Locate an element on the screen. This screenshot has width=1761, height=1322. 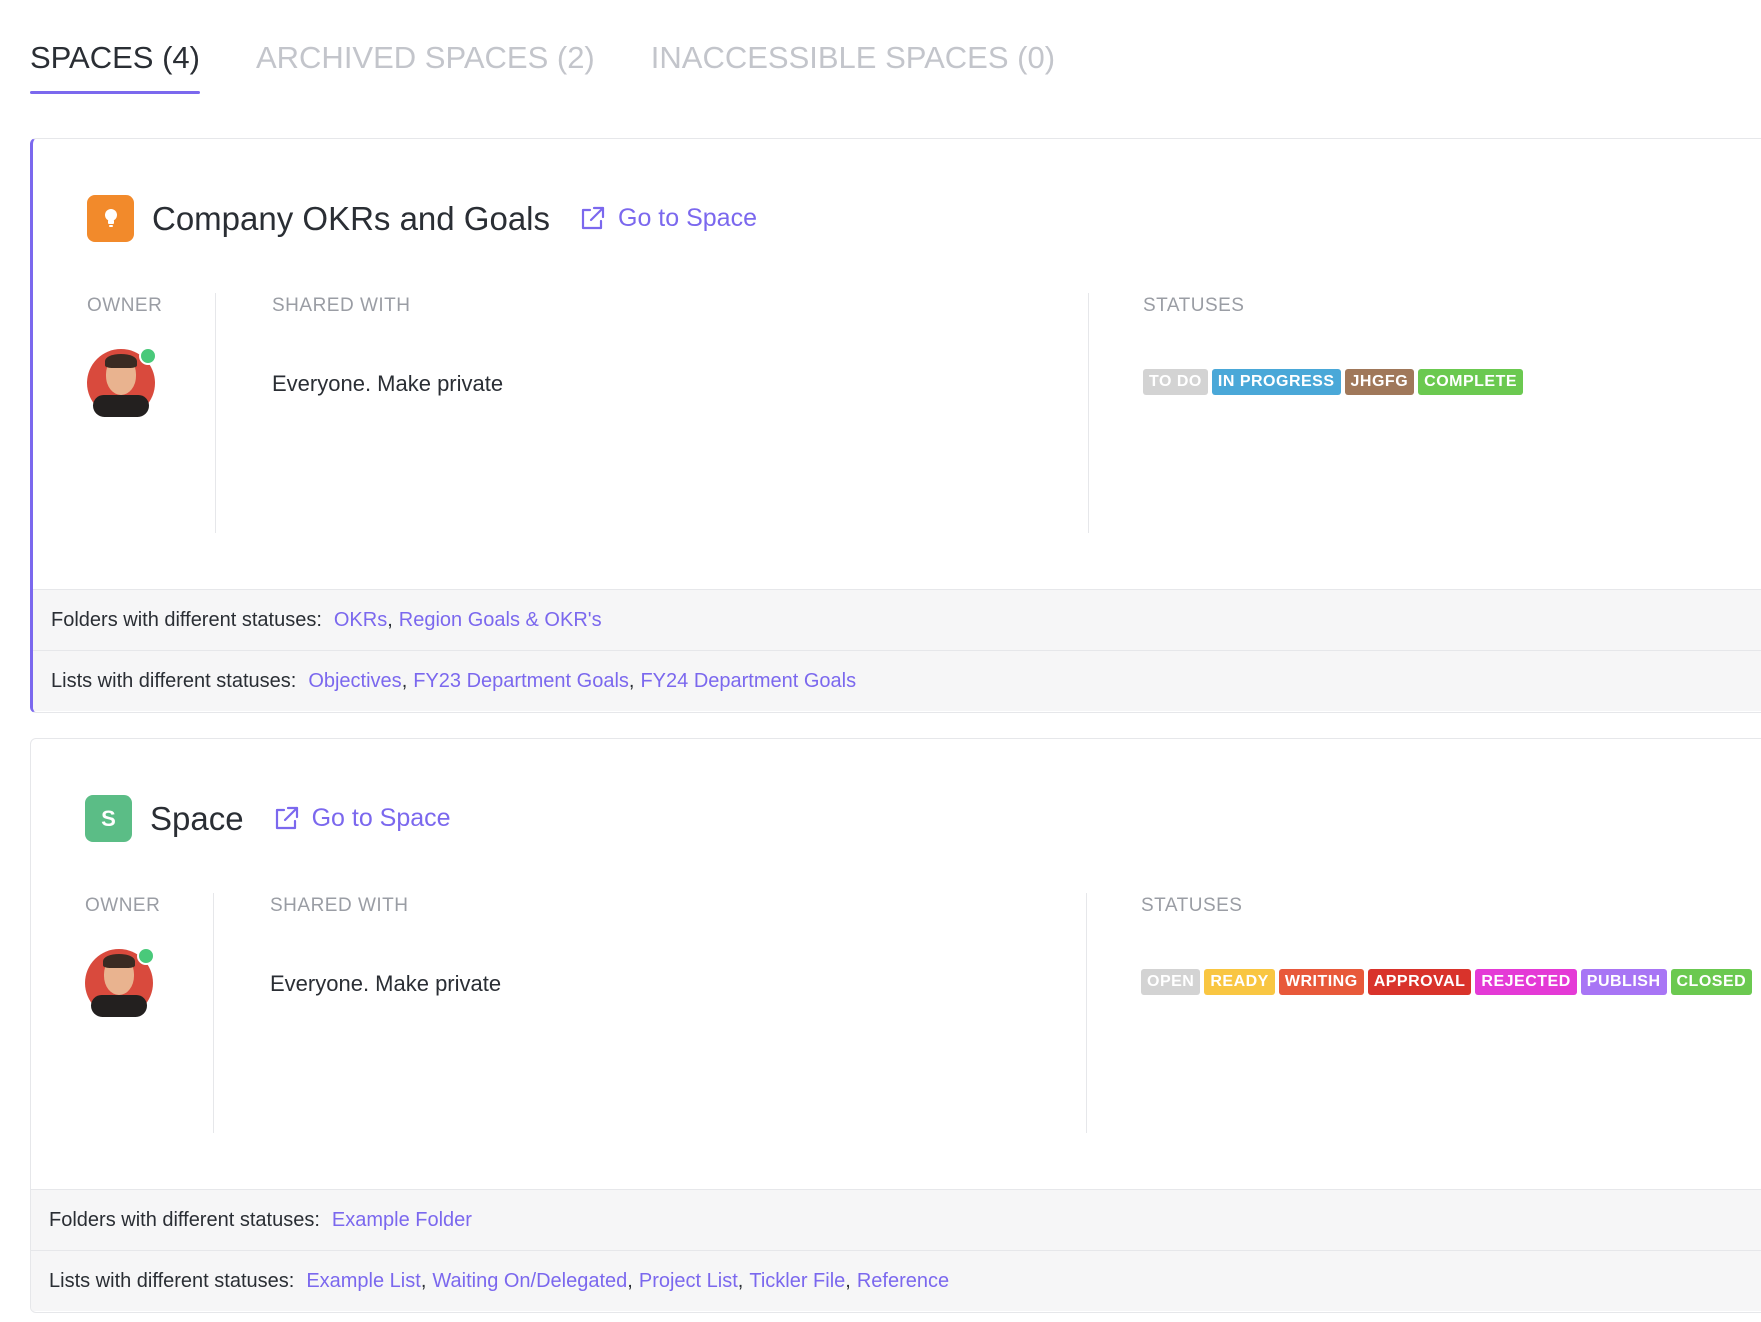
list-link: Objectives is located at coordinates (354, 681).